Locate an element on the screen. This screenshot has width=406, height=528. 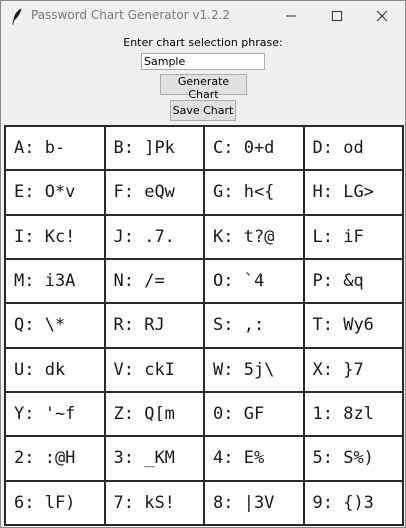
minimize-button is located at coordinates (291, 16).